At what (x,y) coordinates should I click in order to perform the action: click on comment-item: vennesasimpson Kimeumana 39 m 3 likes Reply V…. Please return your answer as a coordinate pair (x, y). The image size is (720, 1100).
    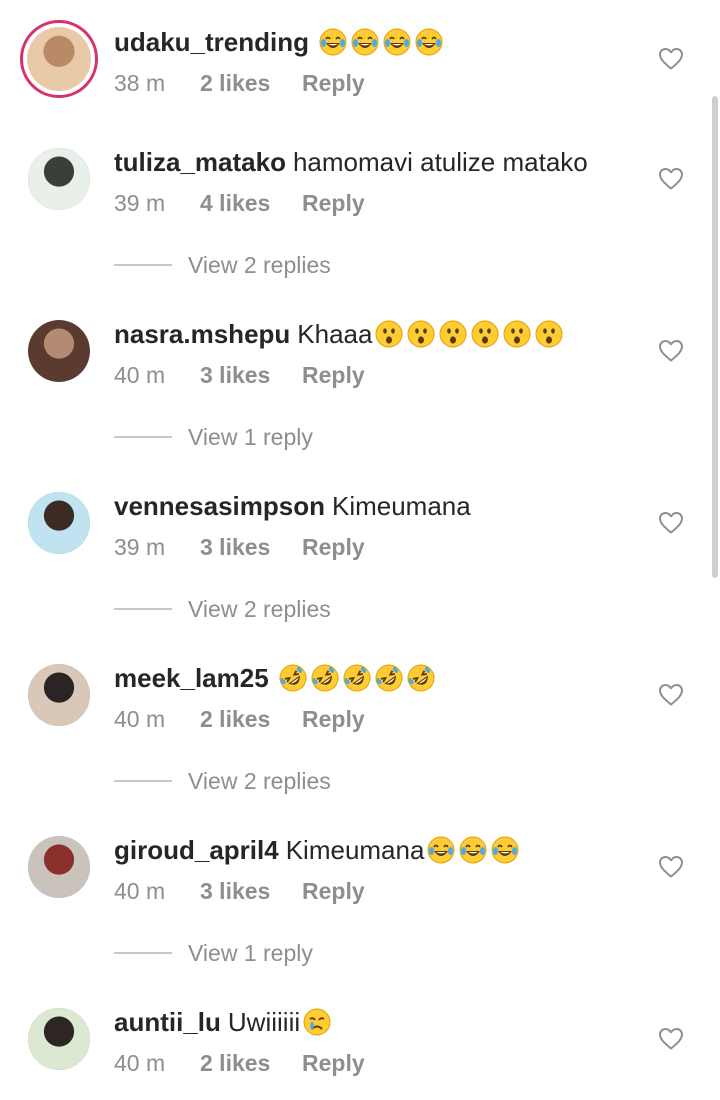
    Looking at the image, I should click on (360, 543).